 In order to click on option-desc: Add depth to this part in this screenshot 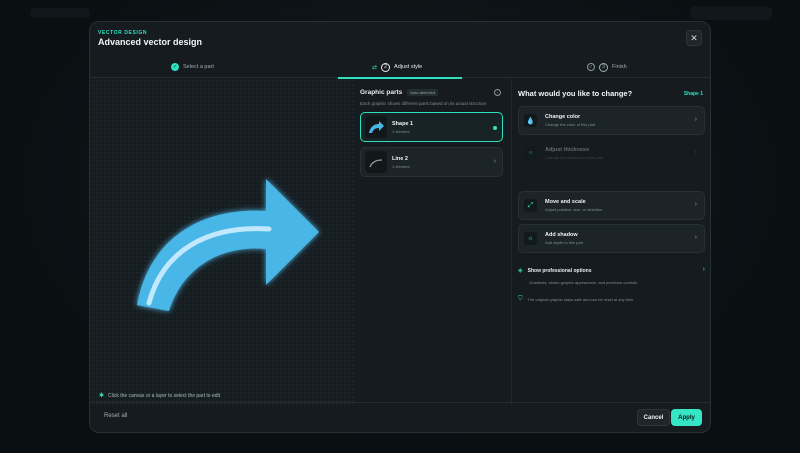, I will do `click(564, 242)`.